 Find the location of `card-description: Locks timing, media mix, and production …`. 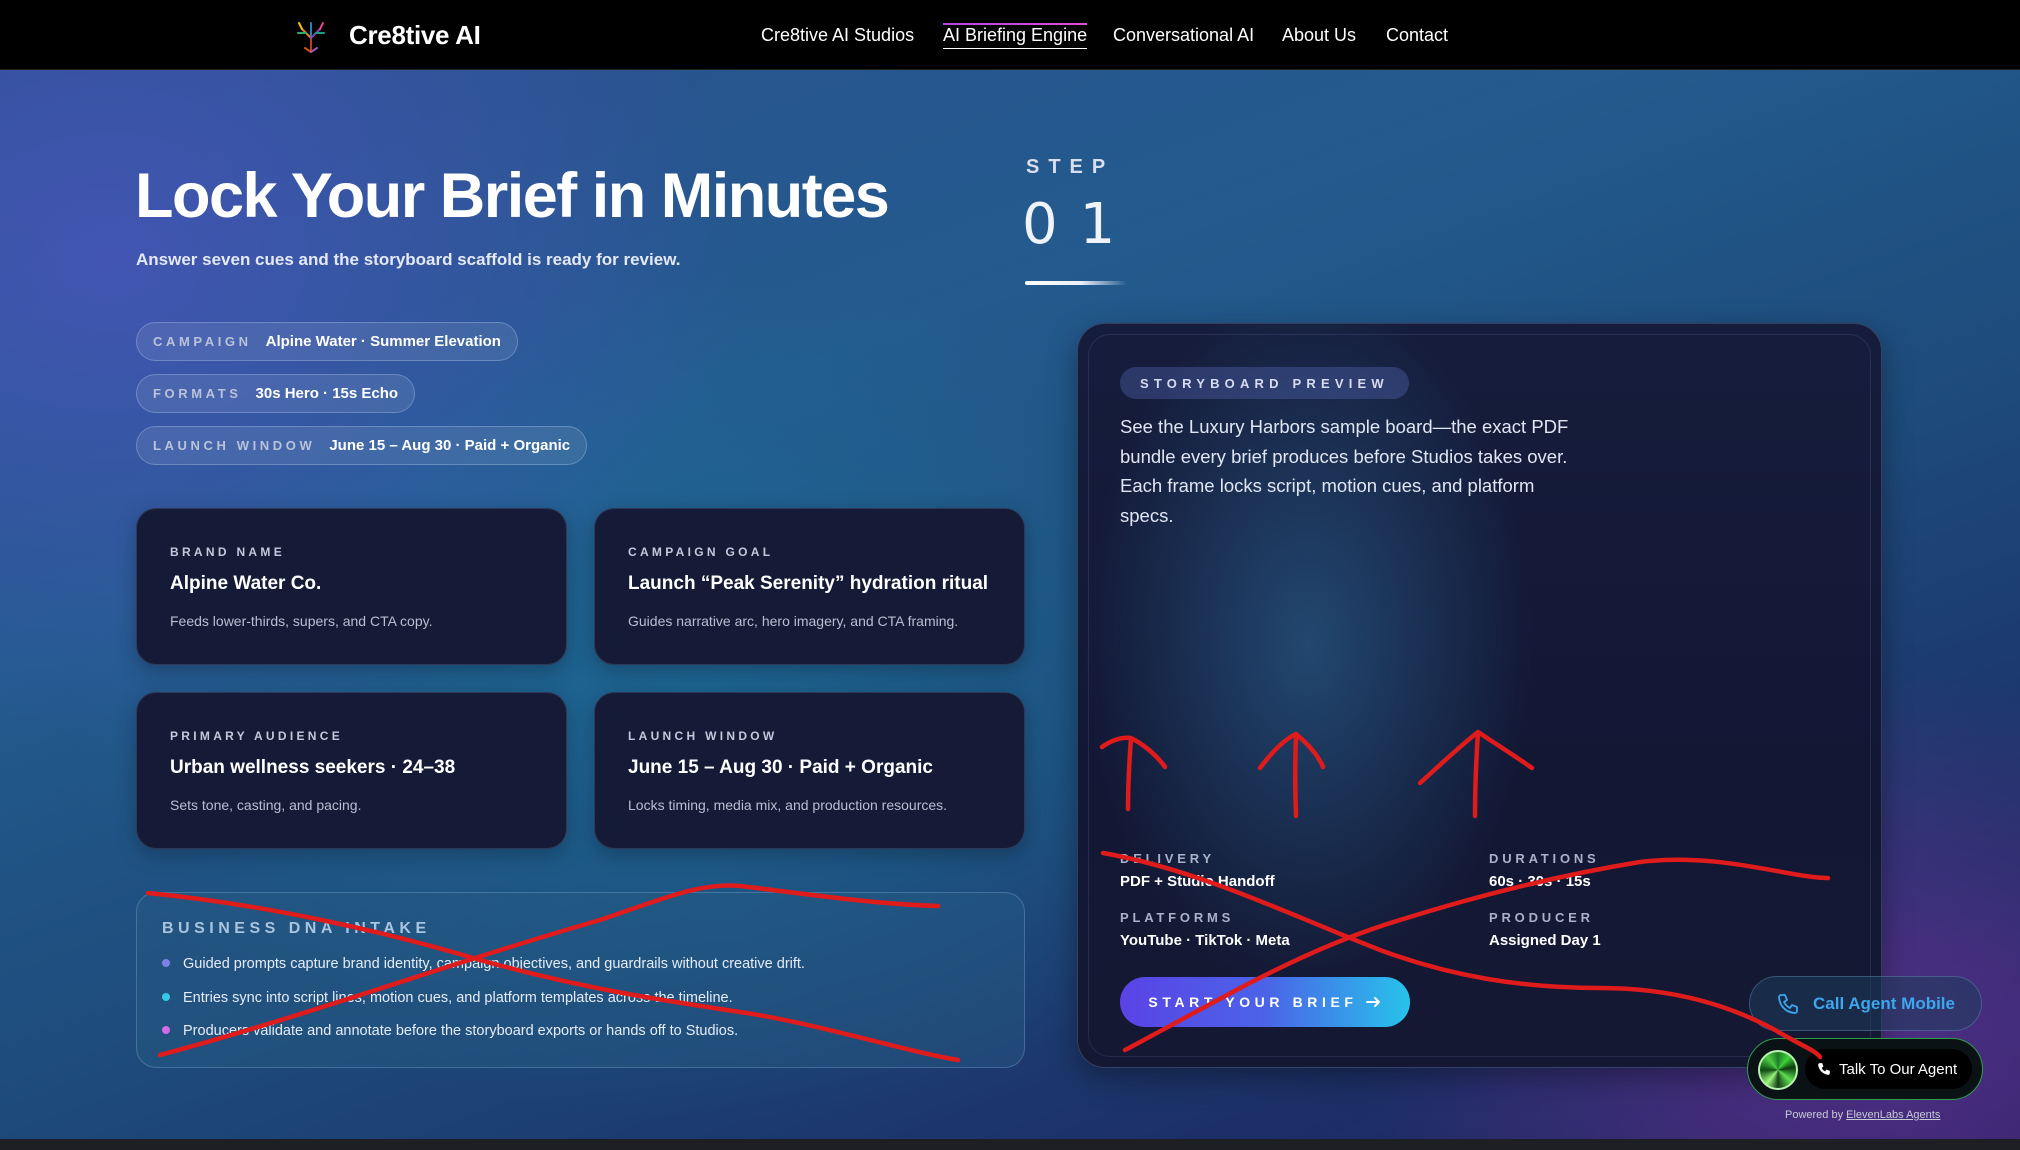

card-description: Locks timing, media mix, and production … is located at coordinates (788, 805).